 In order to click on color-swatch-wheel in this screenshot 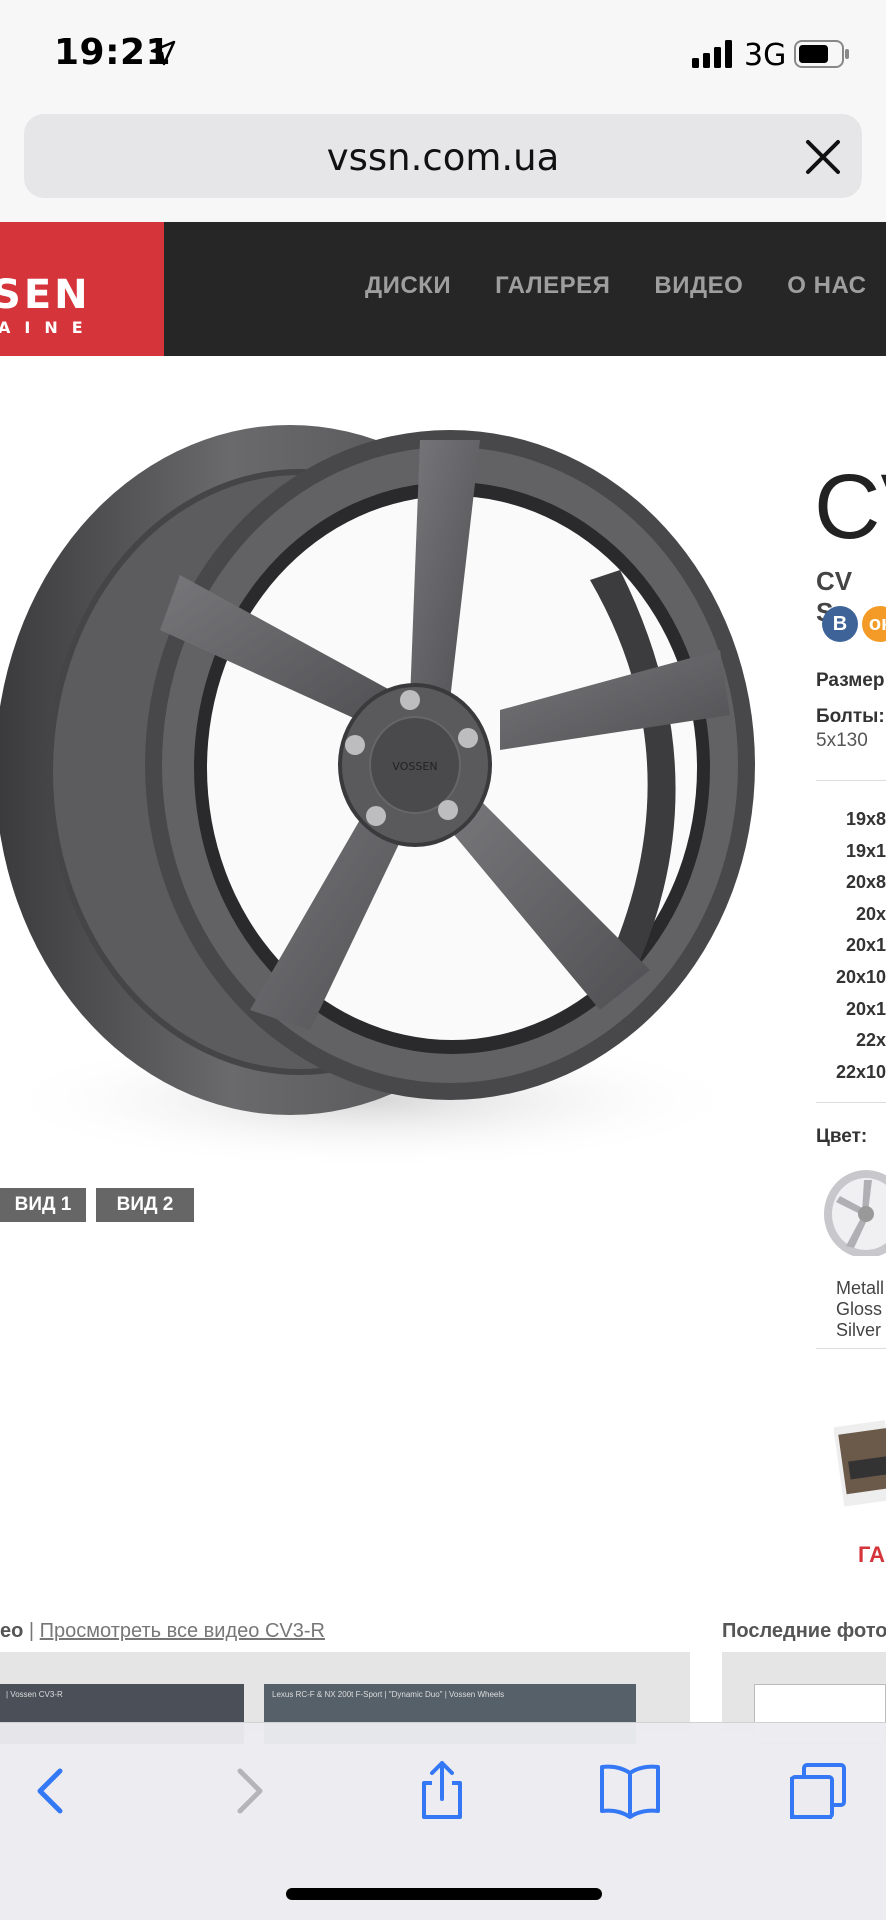, I will do `click(851, 1211)`.